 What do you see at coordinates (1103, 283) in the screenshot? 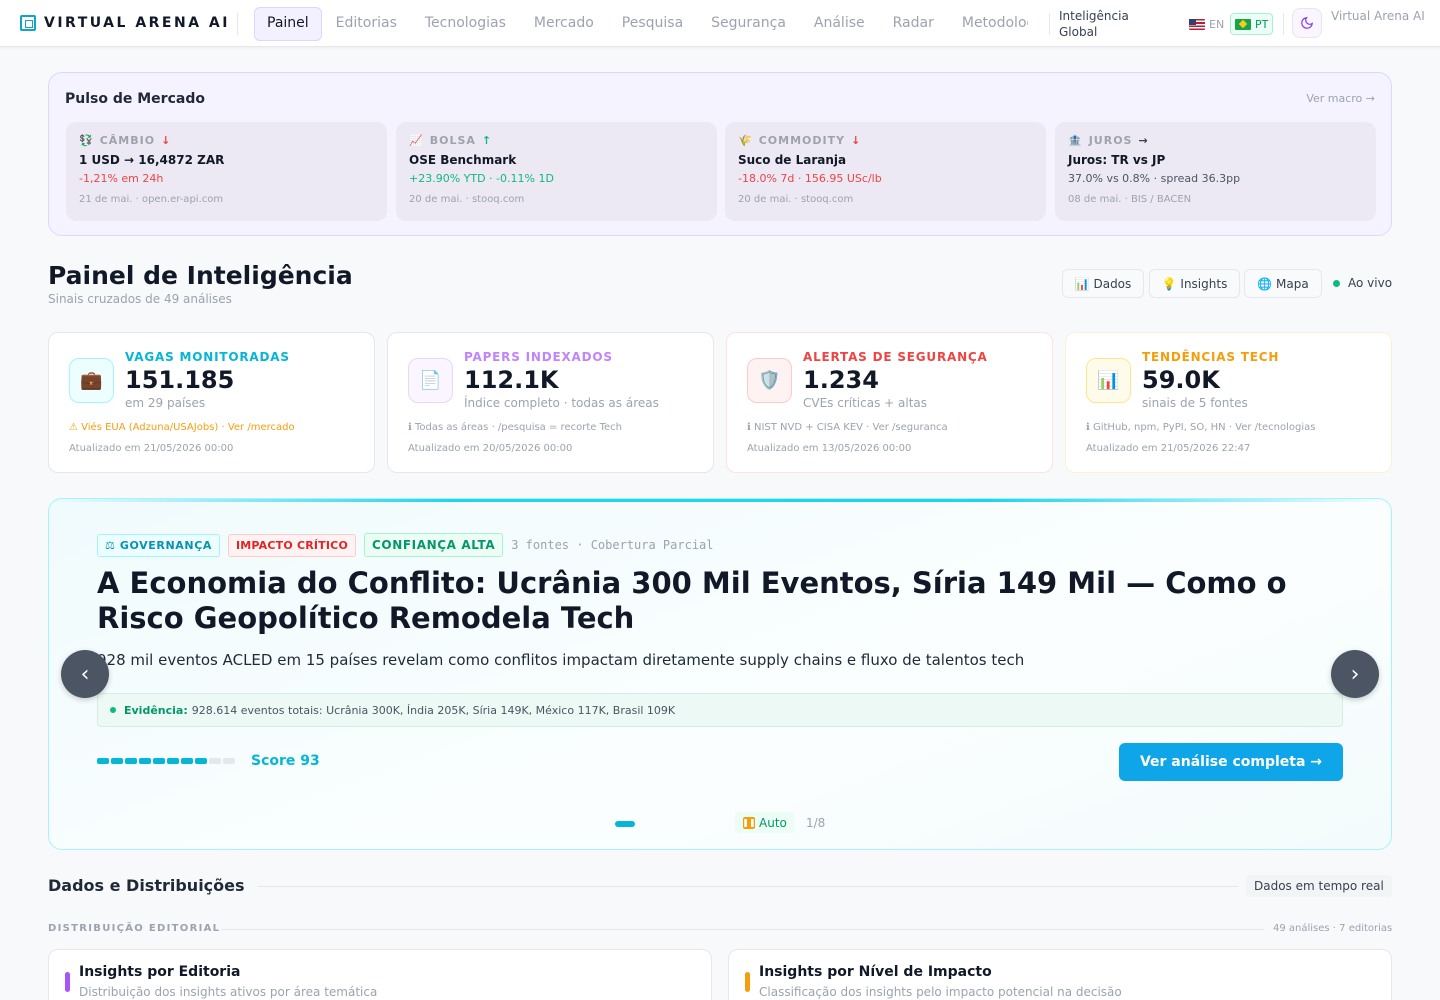
I see `data-button: 📊 Dados` at bounding box center [1103, 283].